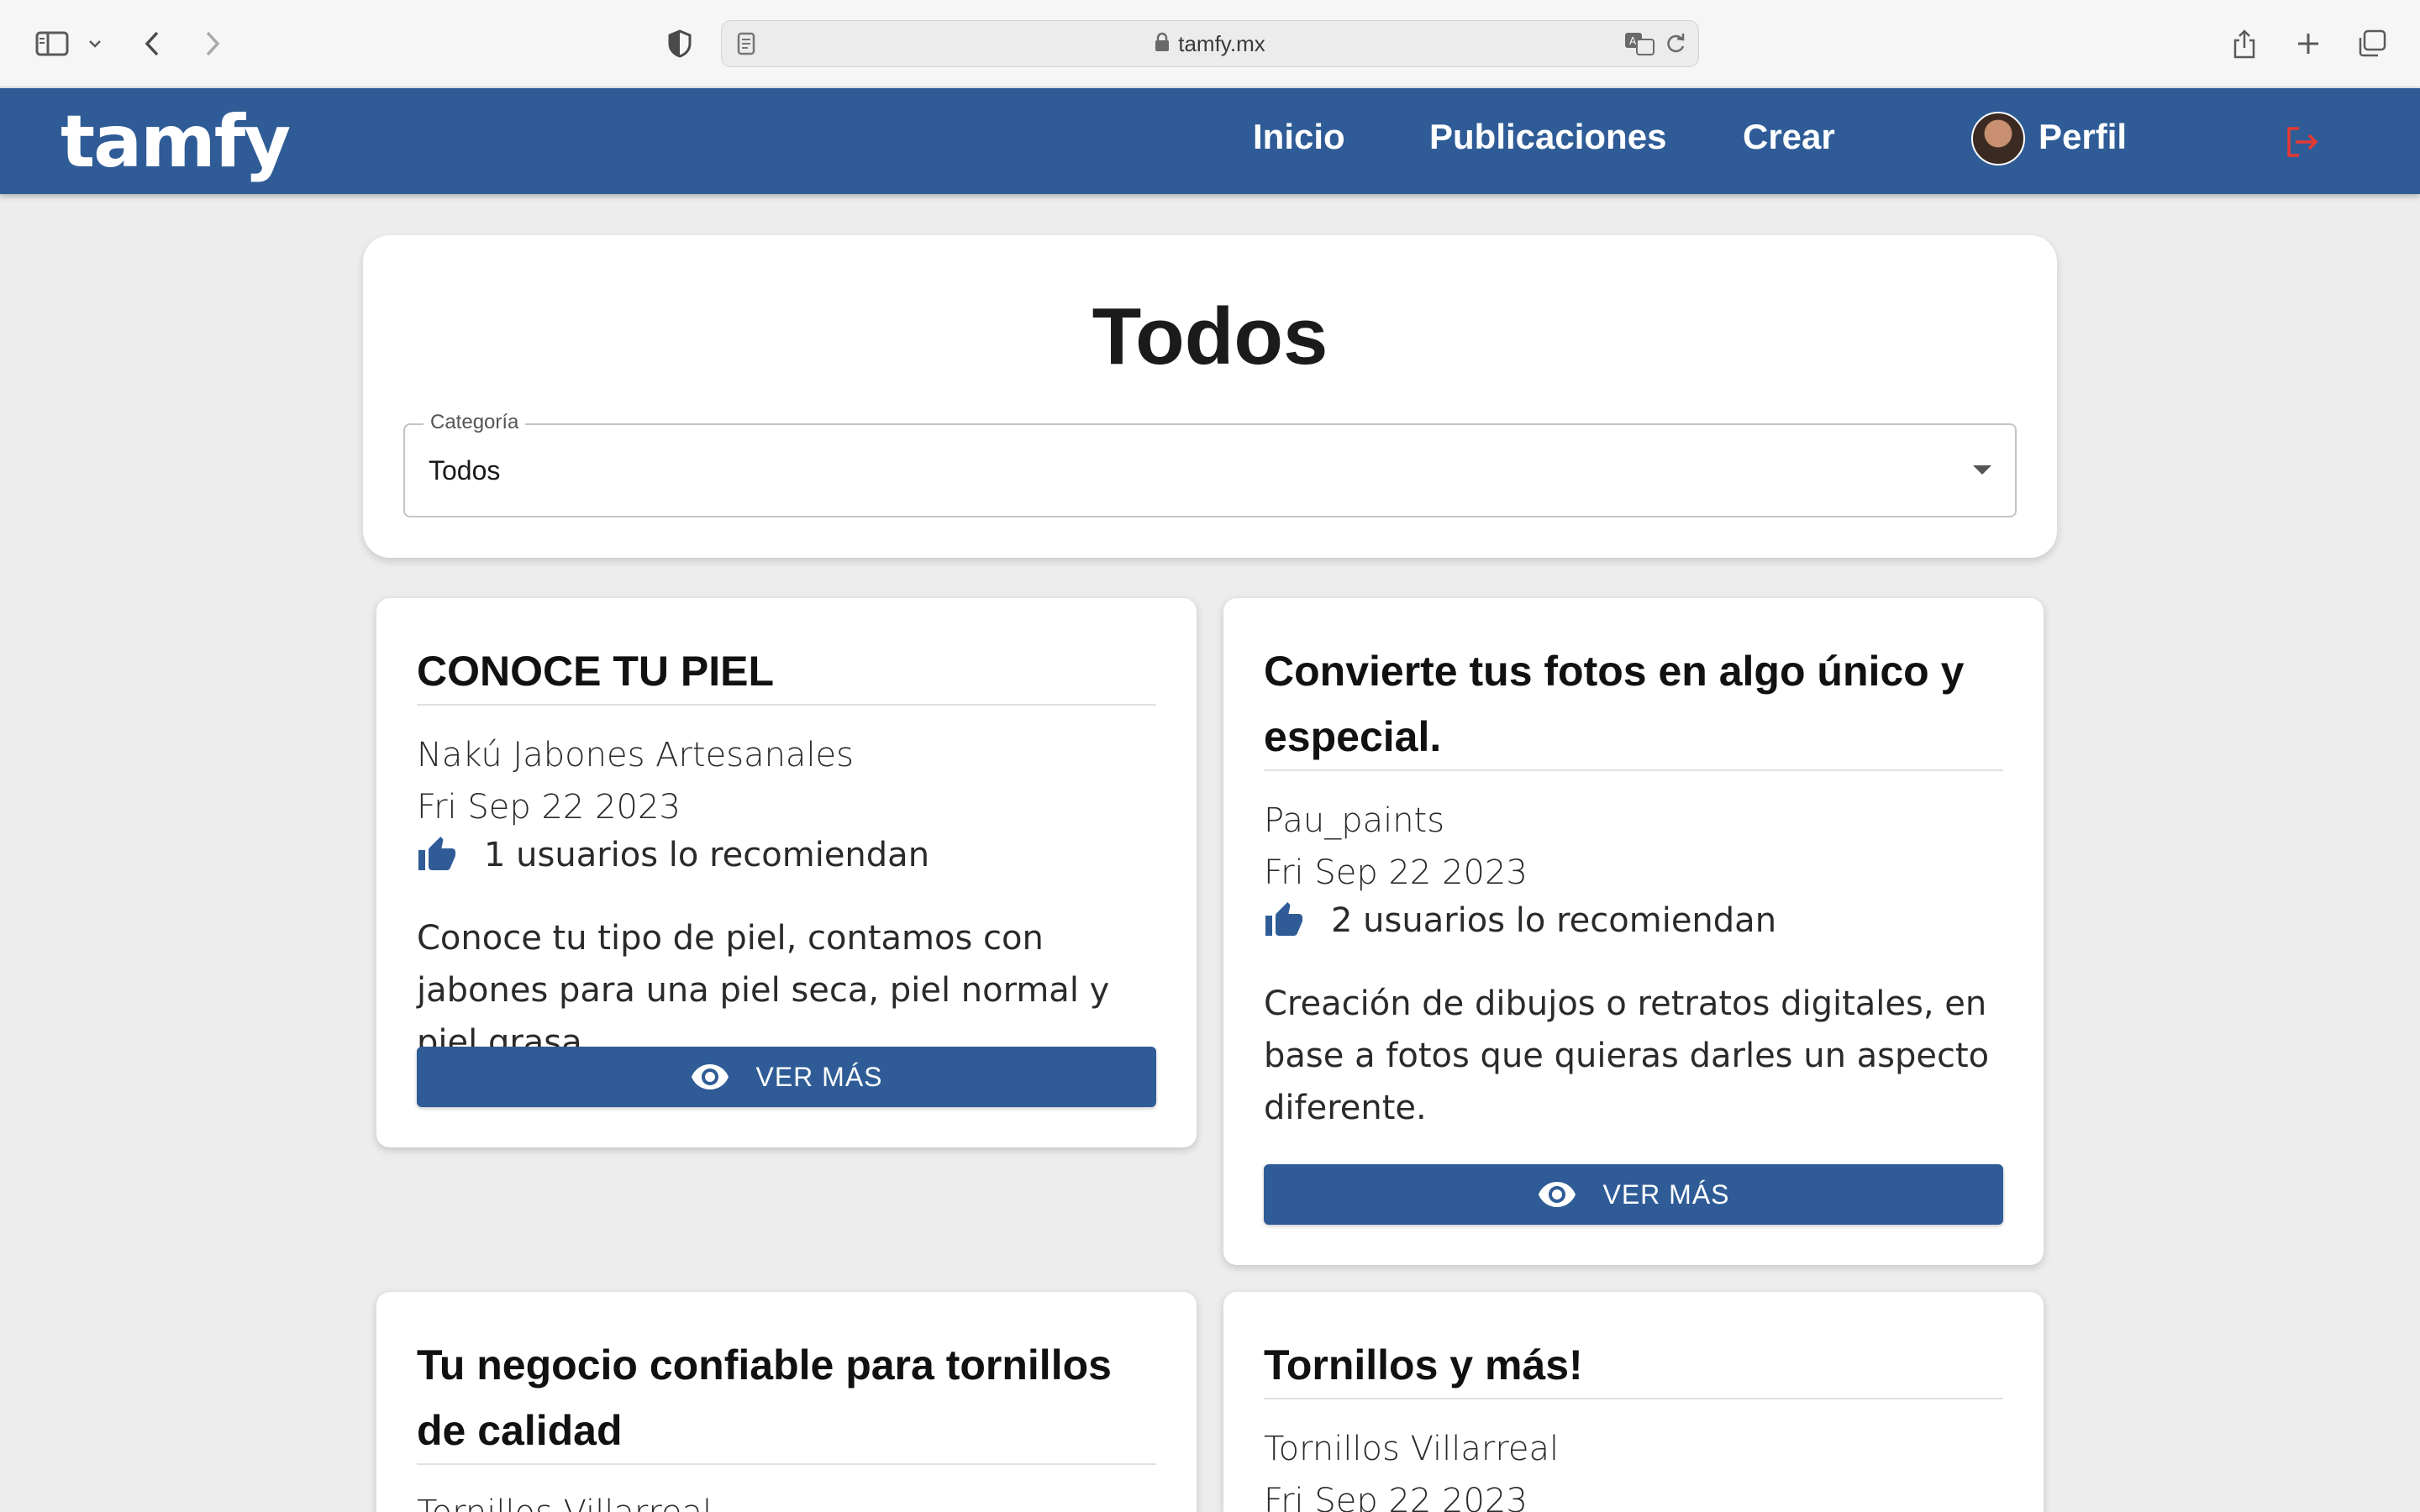 The height and width of the screenshot is (1512, 2420). What do you see at coordinates (1676, 46) in the screenshot?
I see `reload-icon` at bounding box center [1676, 46].